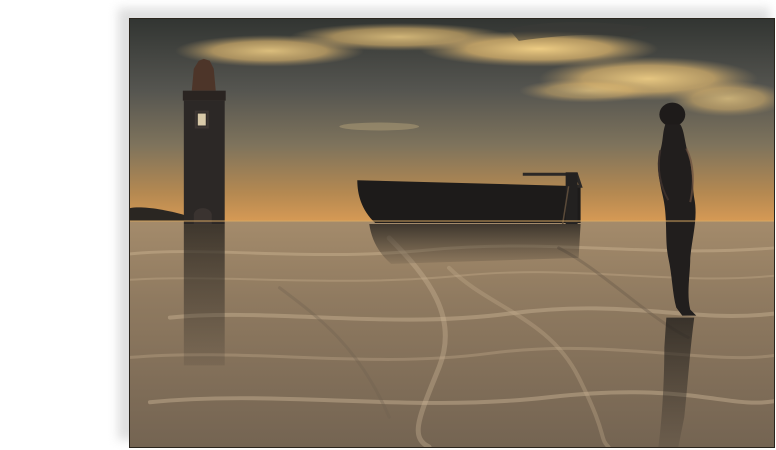  Describe the element at coordinates (452, 221) in the screenshot. I see `horizon-glow` at that location.